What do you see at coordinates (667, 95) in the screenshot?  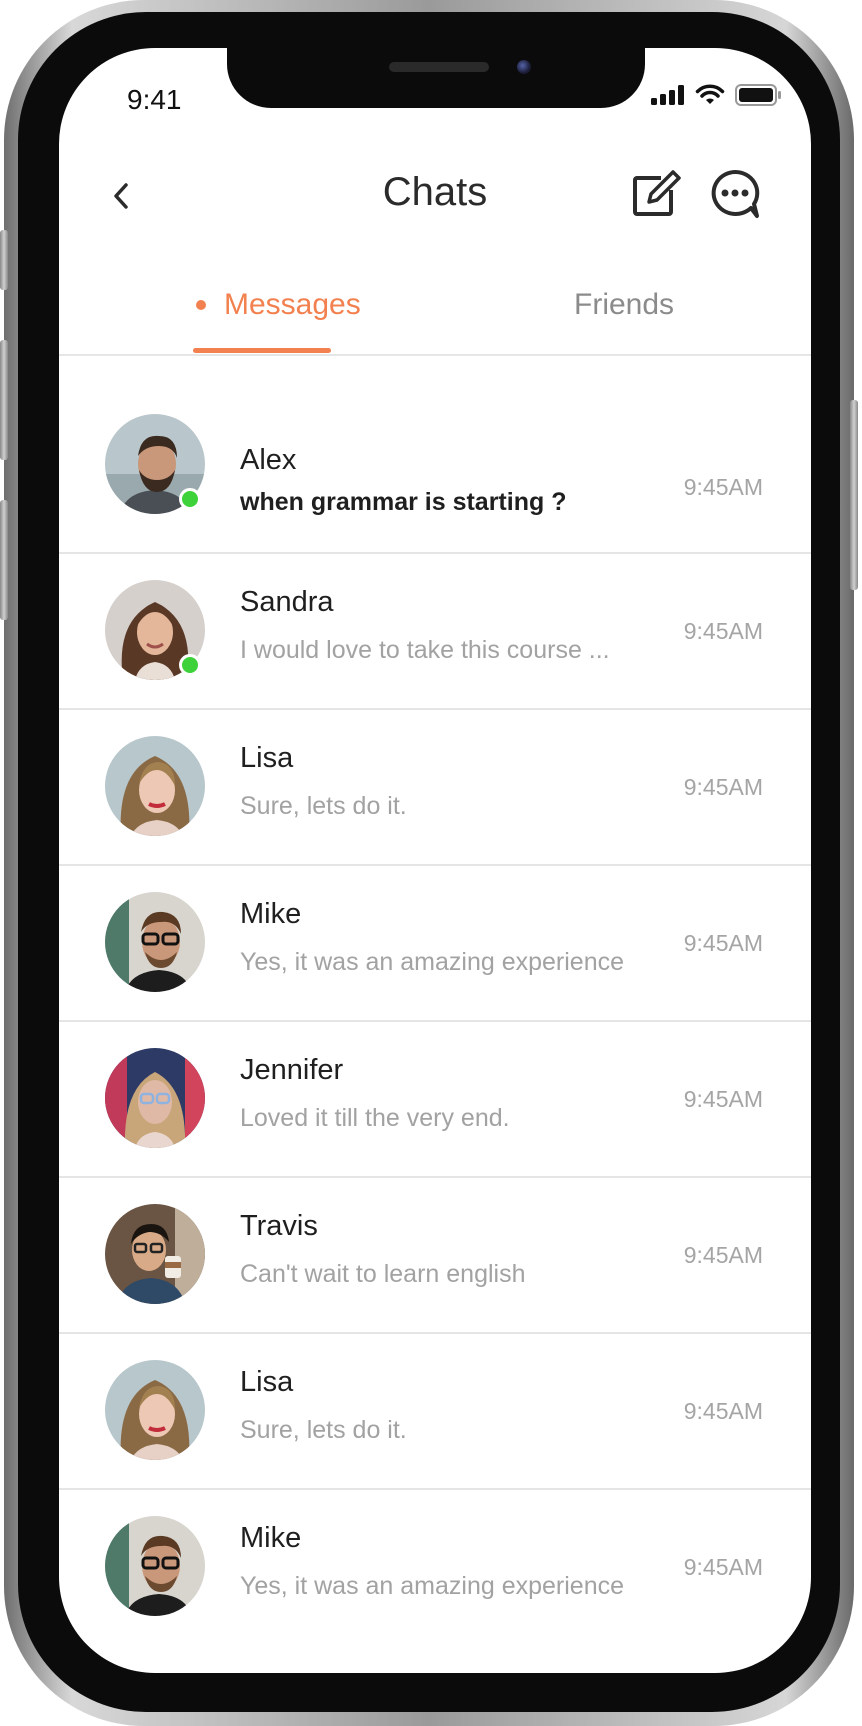 I see `signal-icon` at bounding box center [667, 95].